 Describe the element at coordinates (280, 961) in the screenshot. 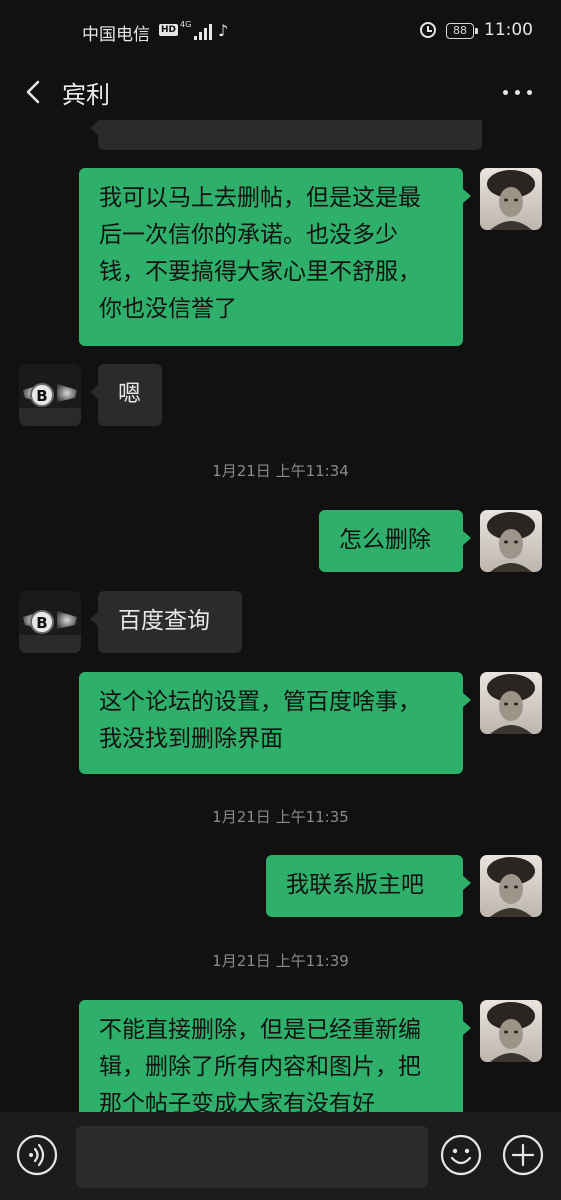

I see `message-timestamp: 1月21日 上午11:39` at that location.